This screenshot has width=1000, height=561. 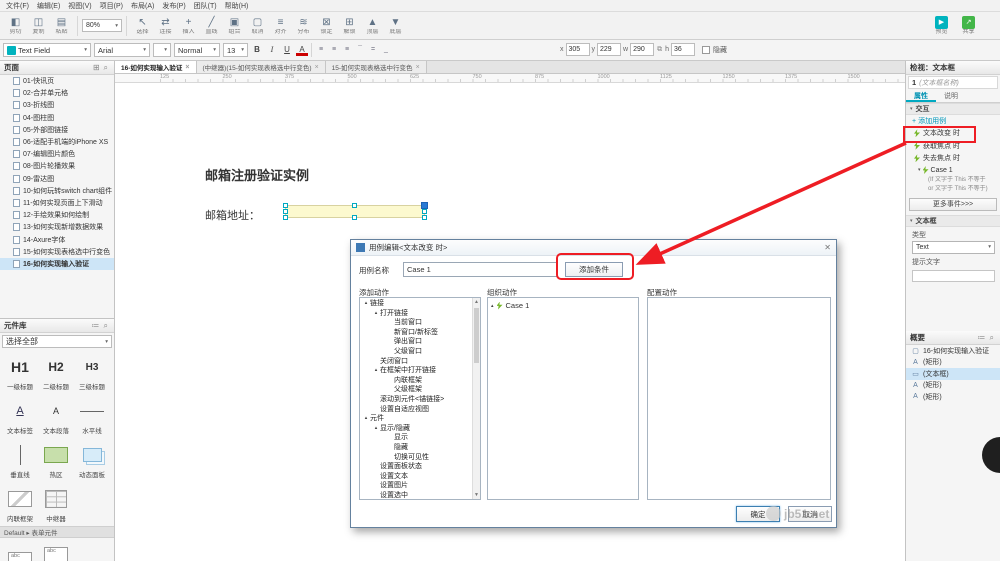 I want to click on page-tree-item: 09-雷达图, so click(x=57, y=179).